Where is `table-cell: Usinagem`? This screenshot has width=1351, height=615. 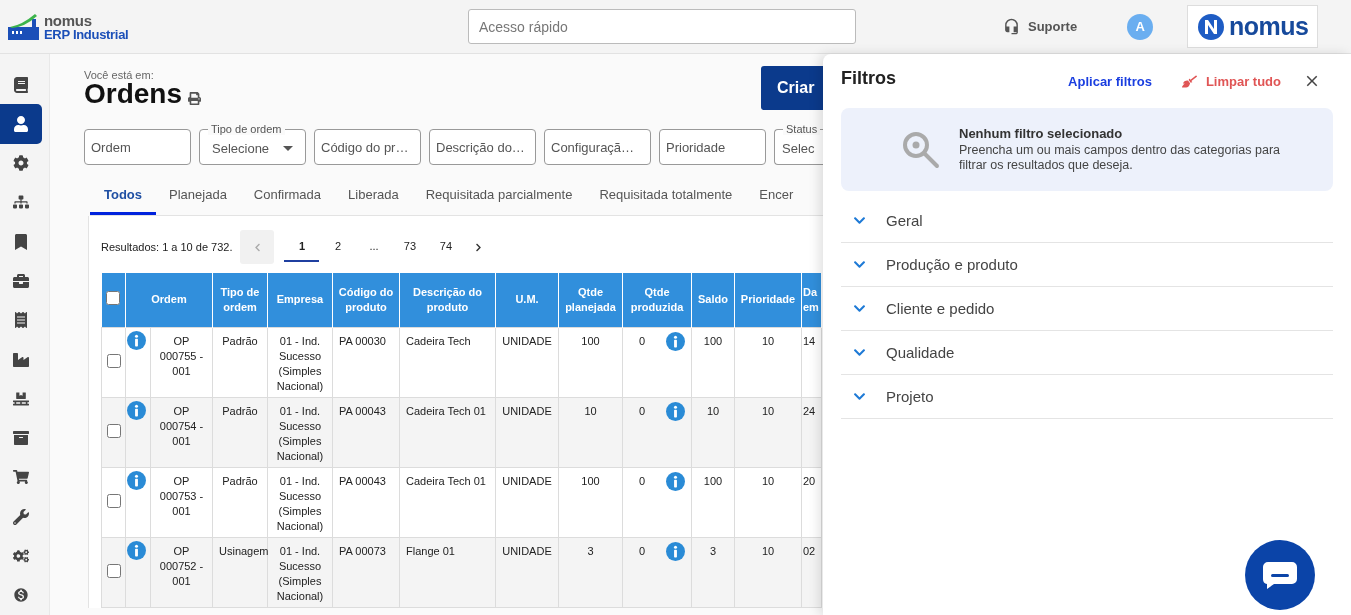
table-cell: Usinagem is located at coordinates (240, 572).